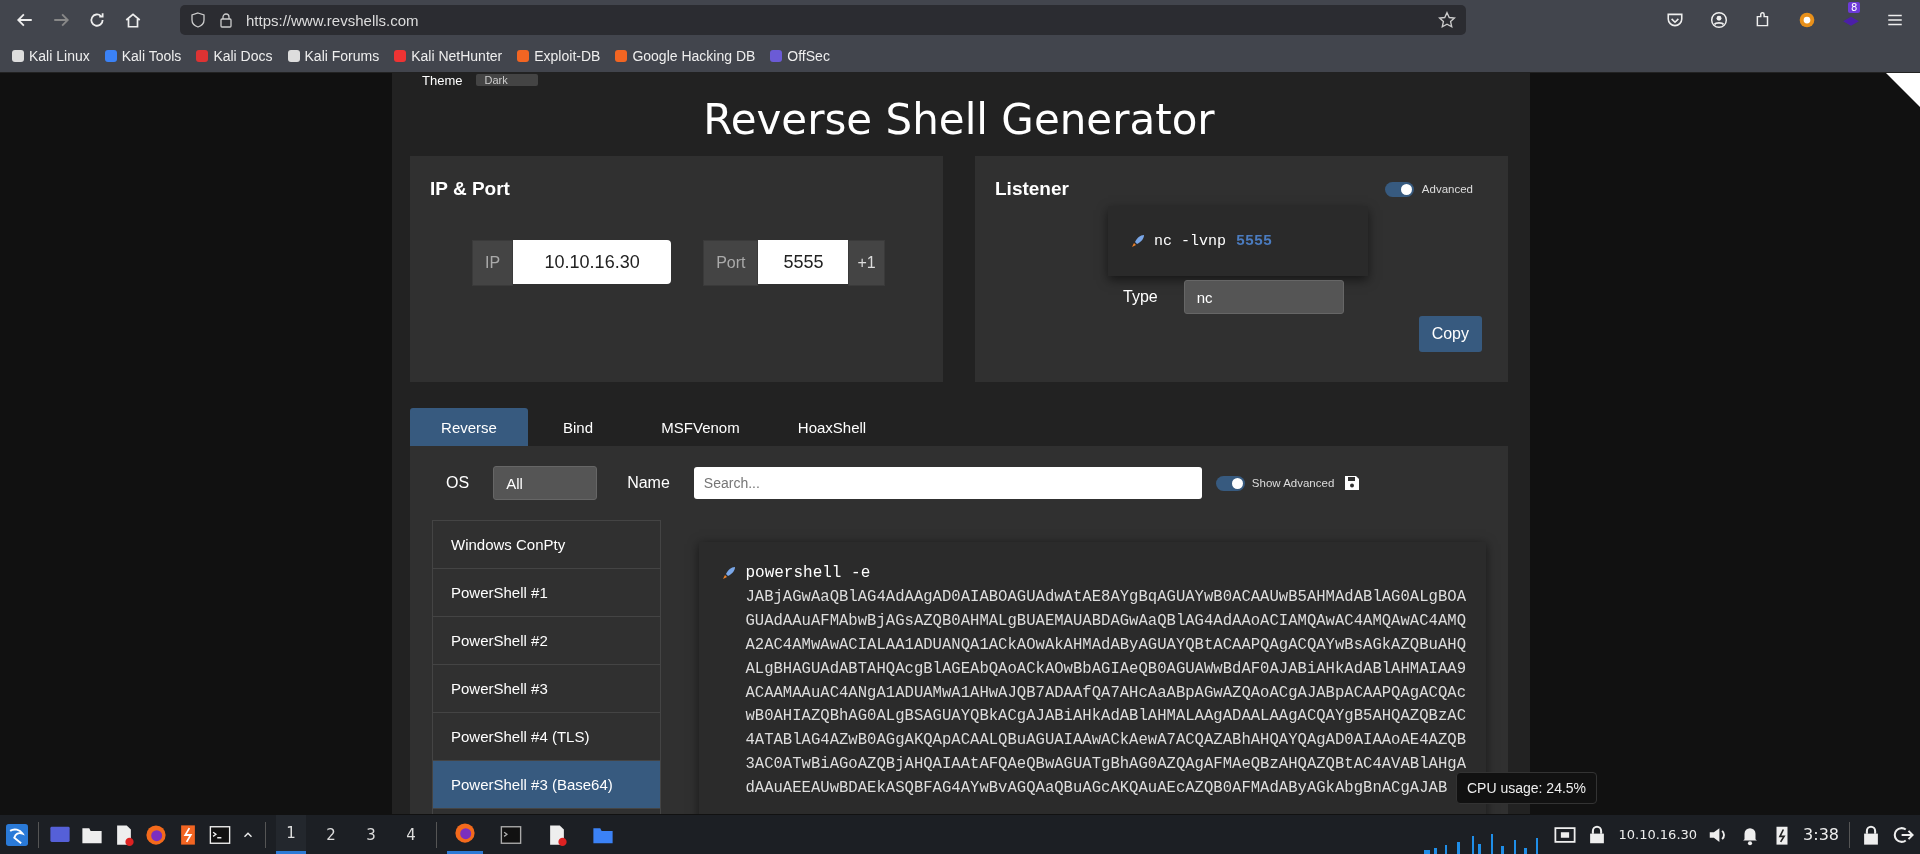 The image size is (1920, 854). I want to click on back-icon, so click(25, 20).